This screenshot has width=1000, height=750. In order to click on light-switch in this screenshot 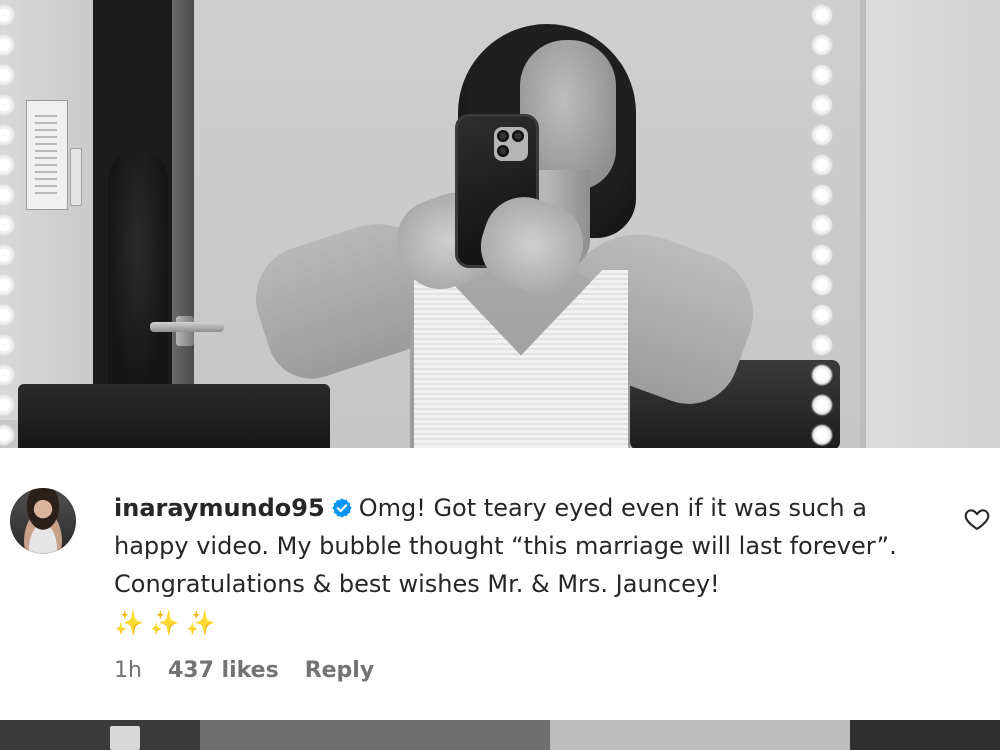, I will do `click(76, 177)`.